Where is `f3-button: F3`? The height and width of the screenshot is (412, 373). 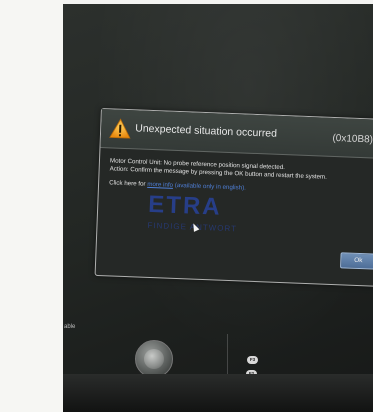
f3-button: F3 is located at coordinates (252, 360).